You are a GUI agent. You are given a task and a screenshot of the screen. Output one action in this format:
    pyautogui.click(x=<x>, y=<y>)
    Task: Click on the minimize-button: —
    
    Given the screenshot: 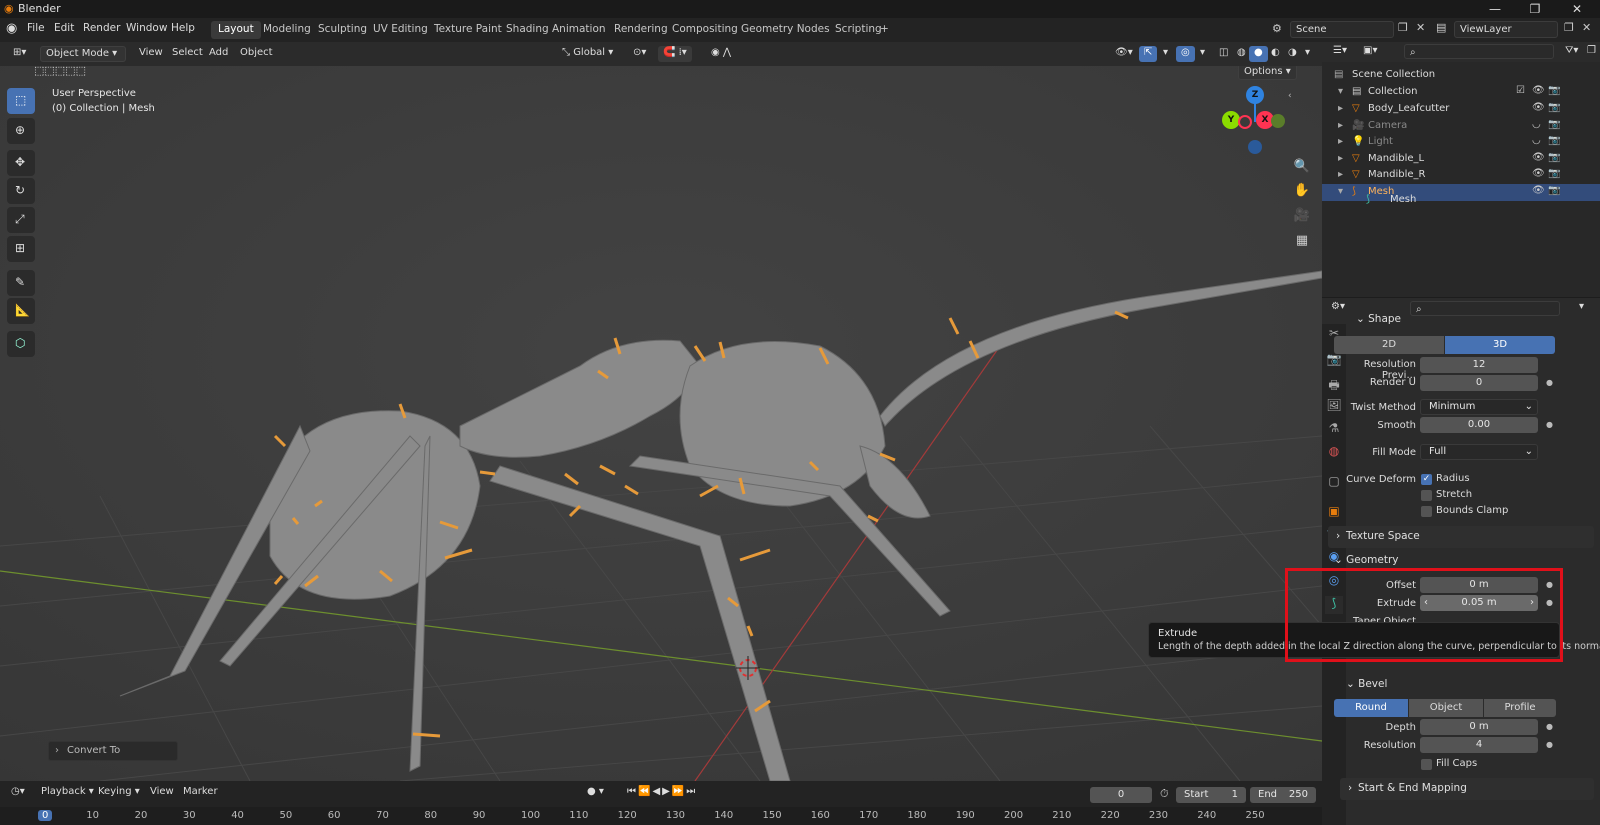 What is the action you would take?
    pyautogui.click(x=1495, y=9)
    